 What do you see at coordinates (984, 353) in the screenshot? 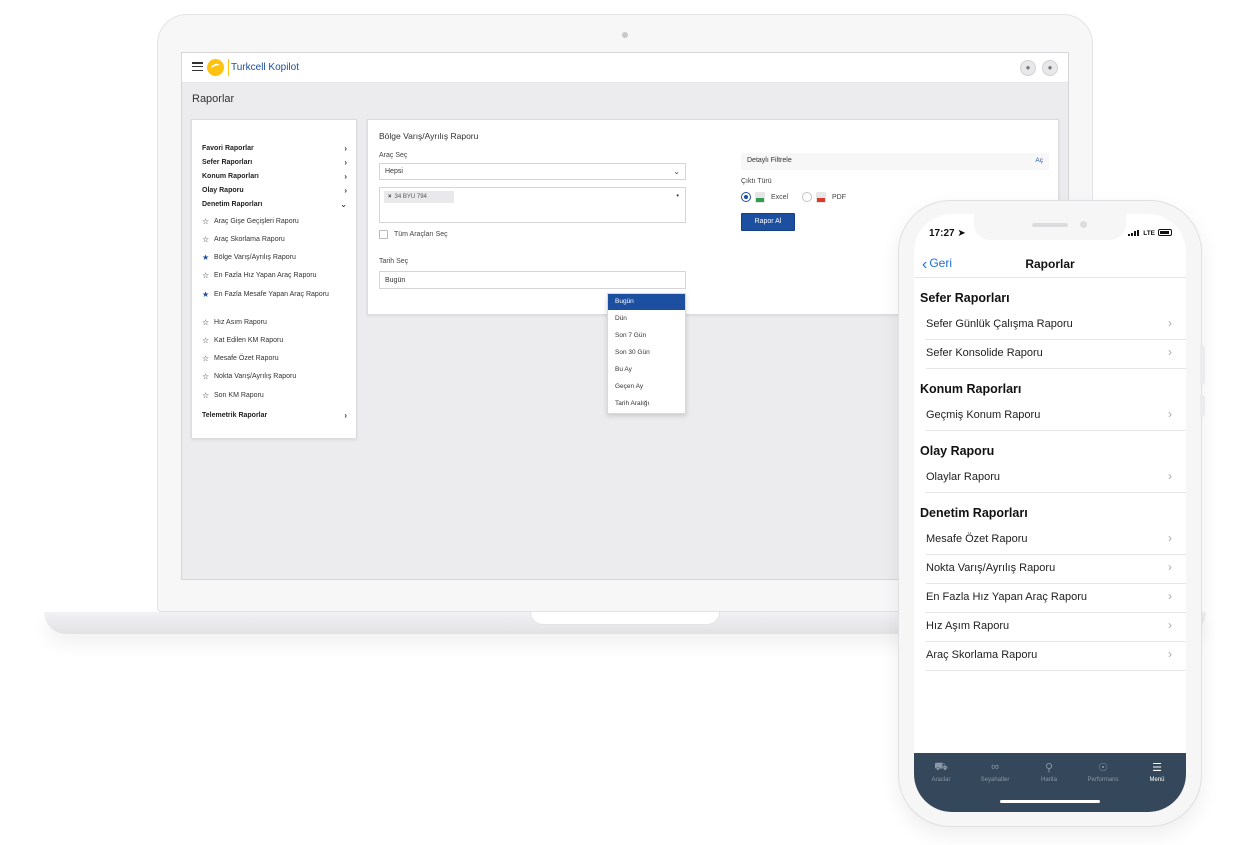
I see `report-row-label: Sefer Konsolide Raporu` at bounding box center [984, 353].